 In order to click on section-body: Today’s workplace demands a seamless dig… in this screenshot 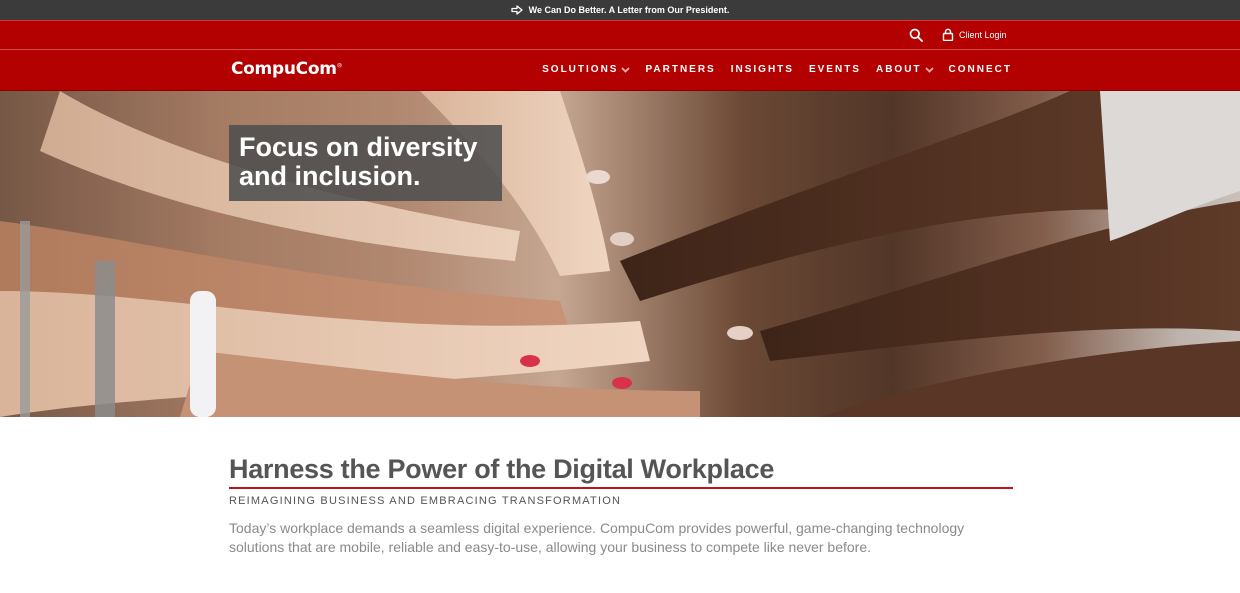, I will do `click(597, 537)`.